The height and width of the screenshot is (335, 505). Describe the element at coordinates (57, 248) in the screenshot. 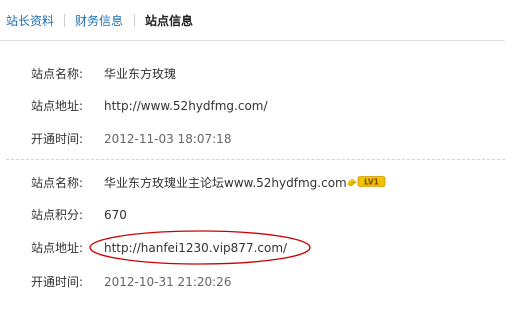

I see `site2-url-label: 站点地址:` at that location.